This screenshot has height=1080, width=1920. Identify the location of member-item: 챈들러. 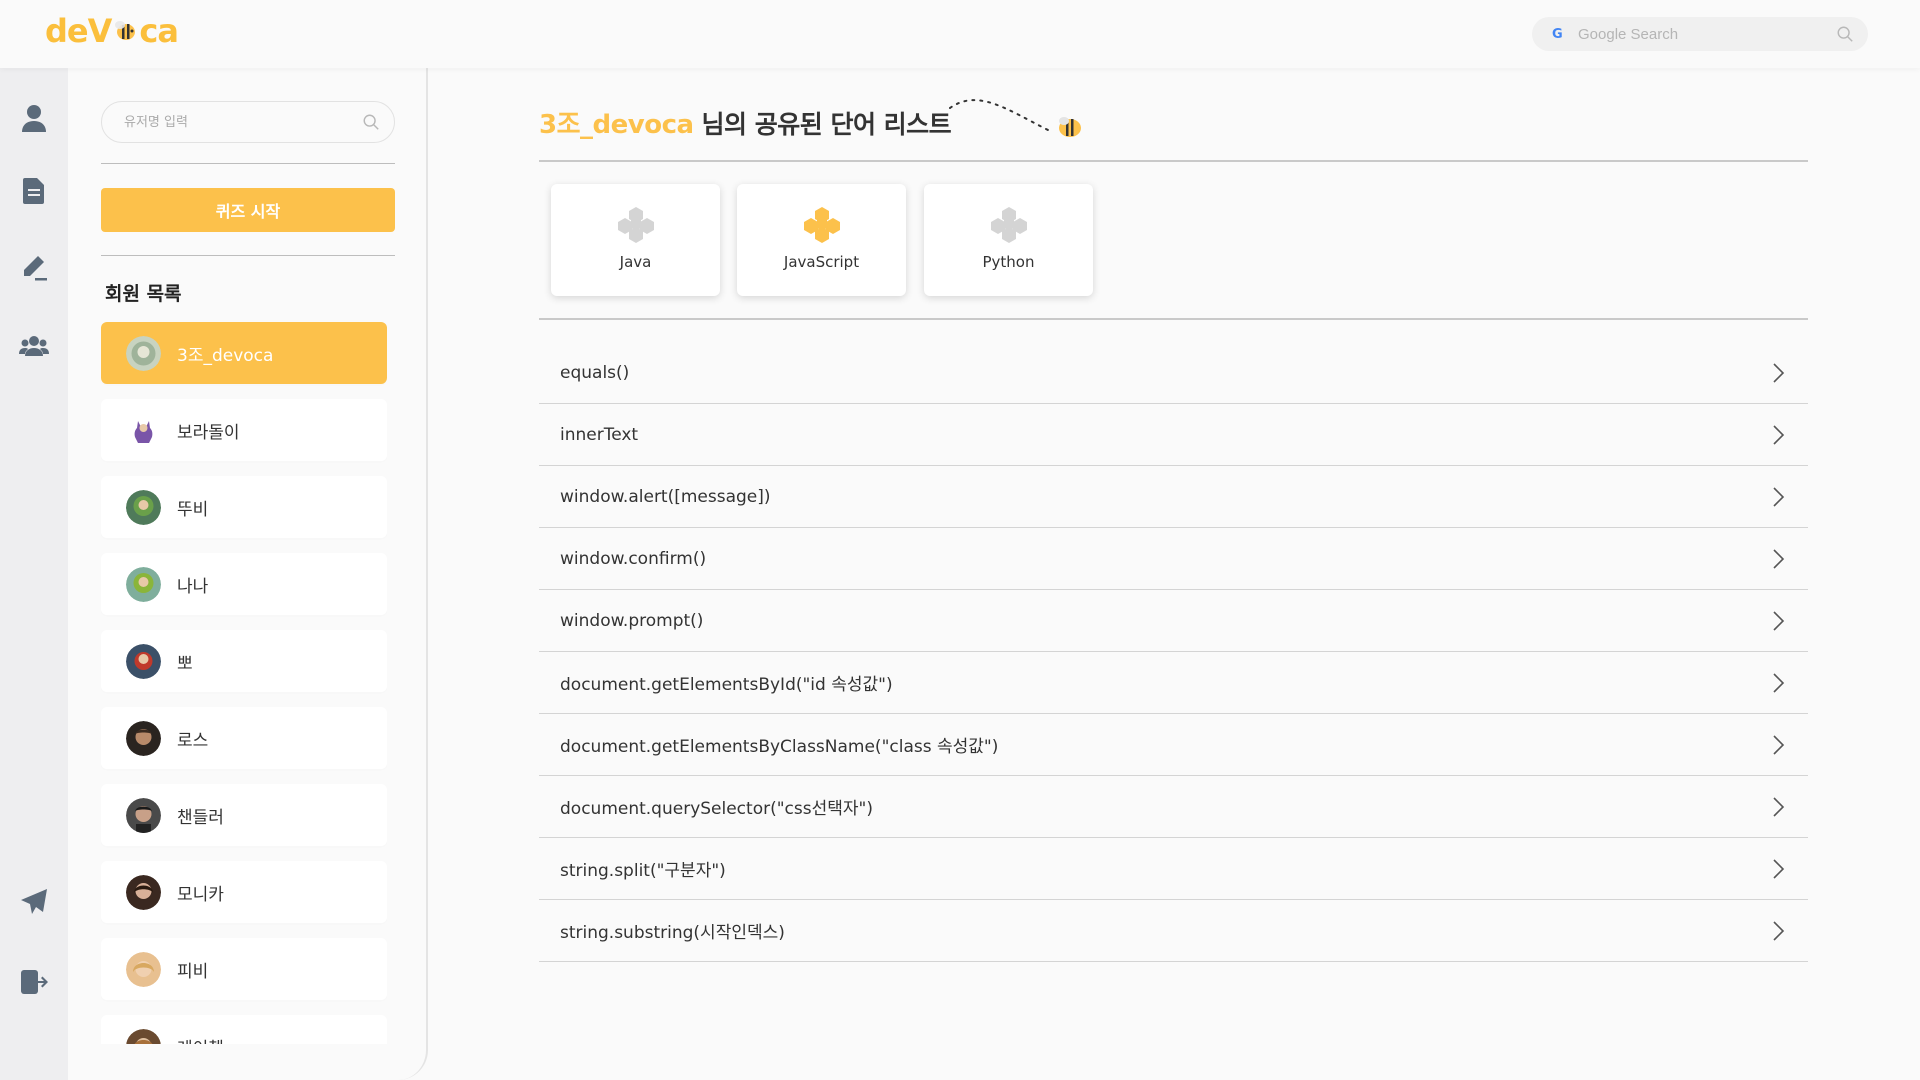
(244, 815).